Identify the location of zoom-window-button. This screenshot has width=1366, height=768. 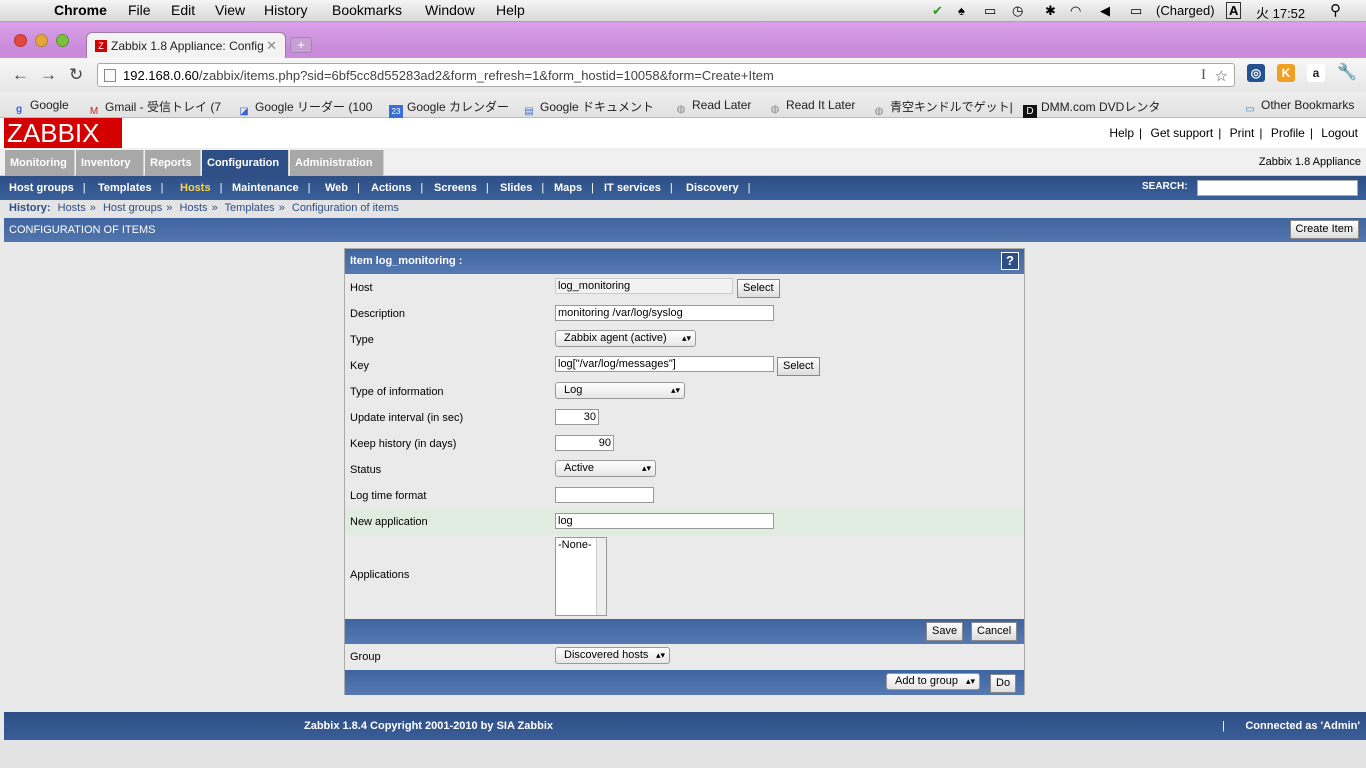
(62, 40).